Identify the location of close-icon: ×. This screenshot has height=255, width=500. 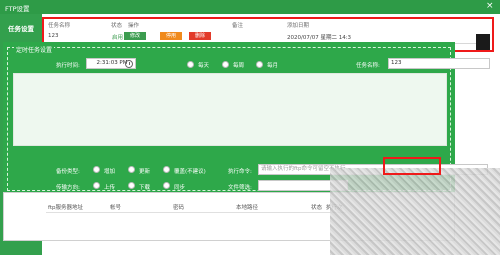
(490, 6).